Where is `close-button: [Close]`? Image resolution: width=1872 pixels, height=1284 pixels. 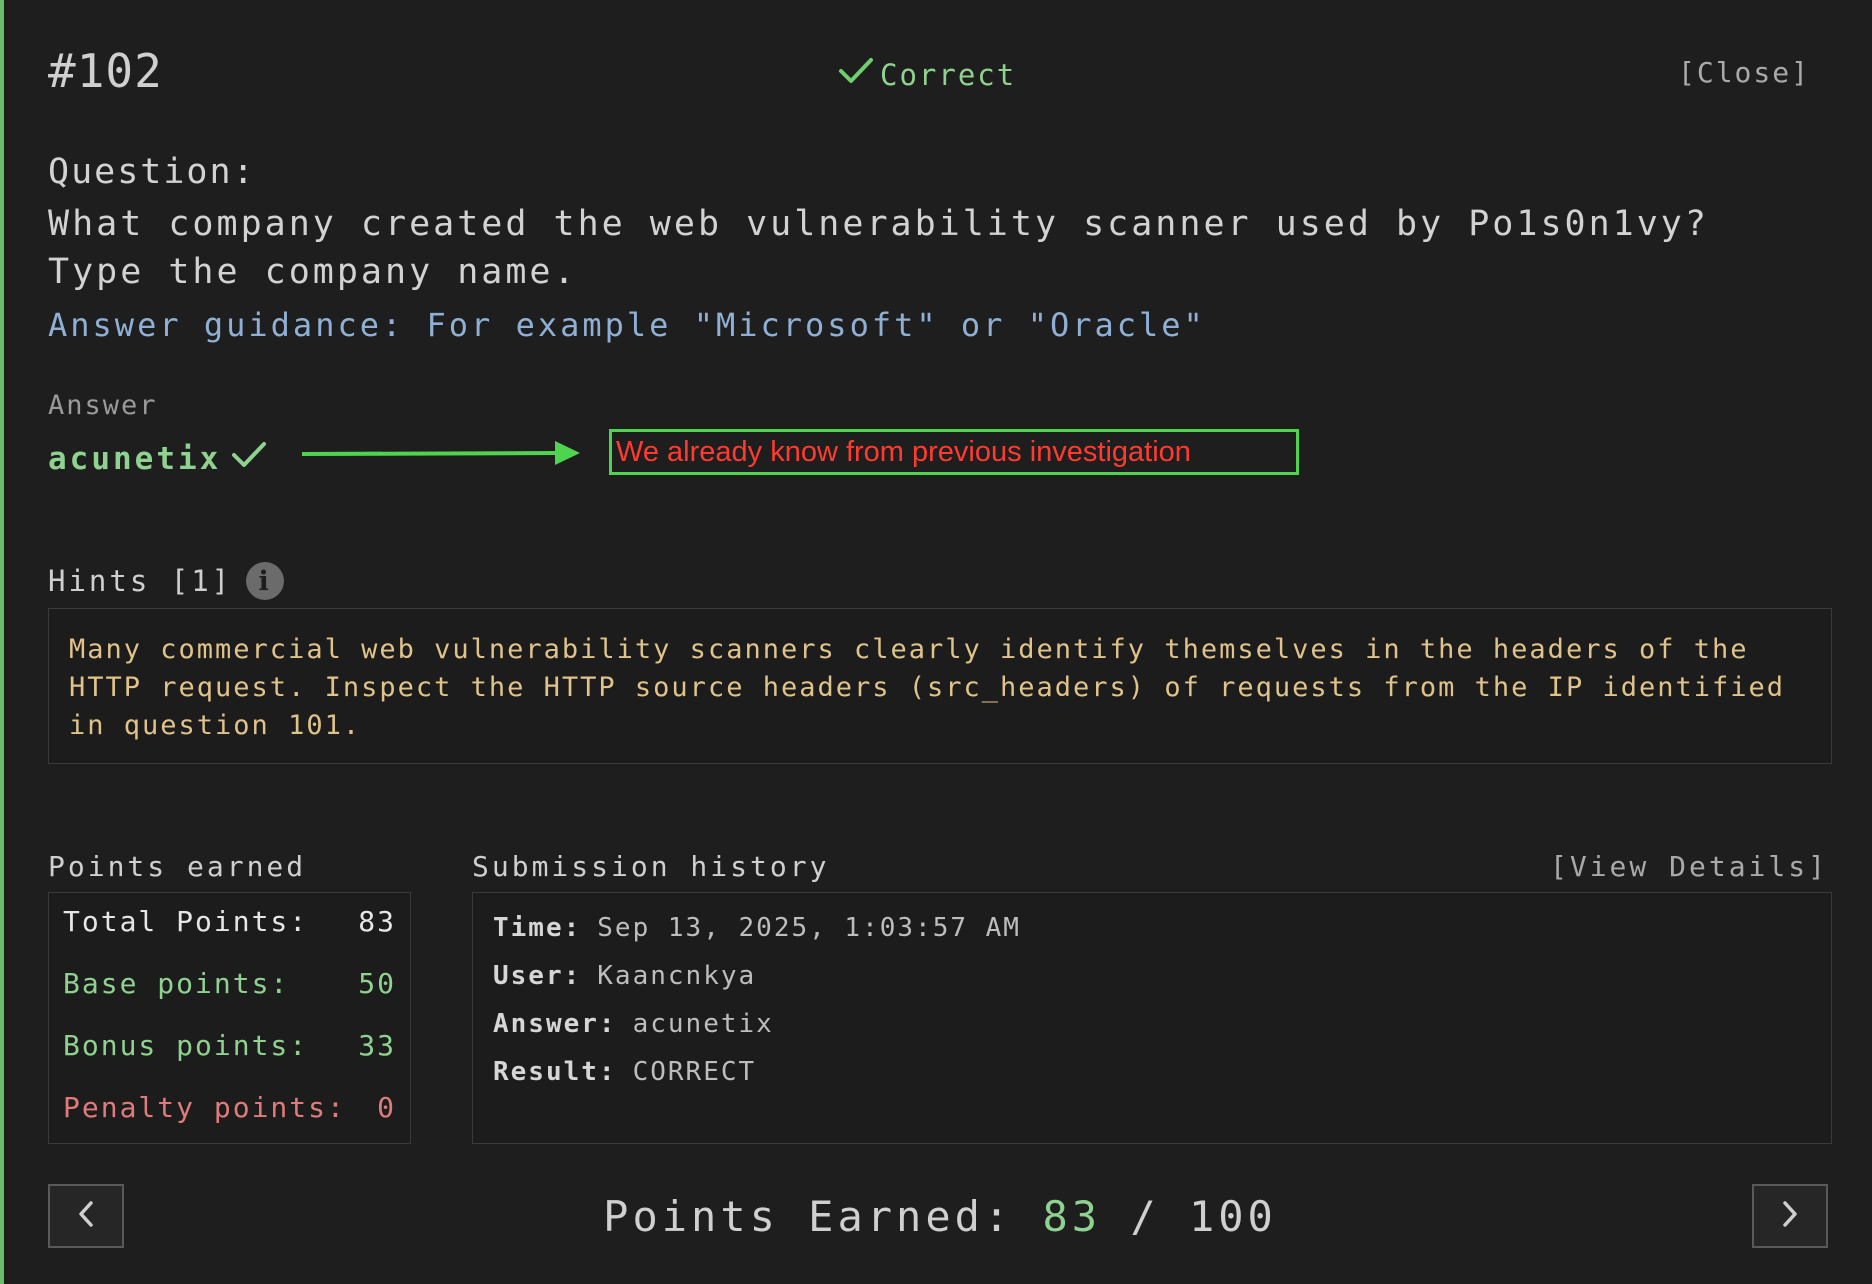 close-button: [Close] is located at coordinates (1744, 72).